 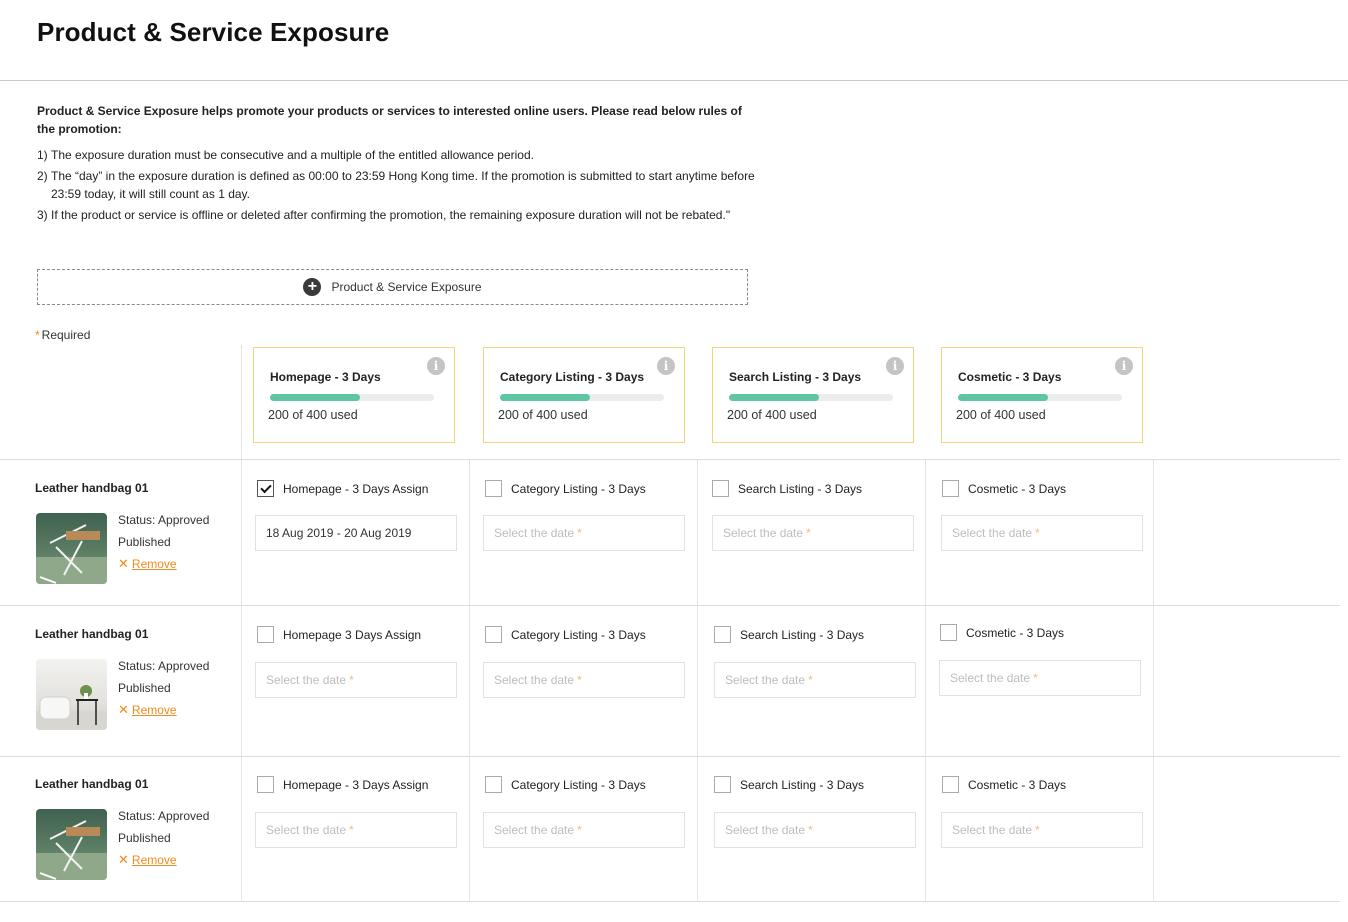 I want to click on option-label: Homepage 3 Days Assign, so click(x=352, y=634).